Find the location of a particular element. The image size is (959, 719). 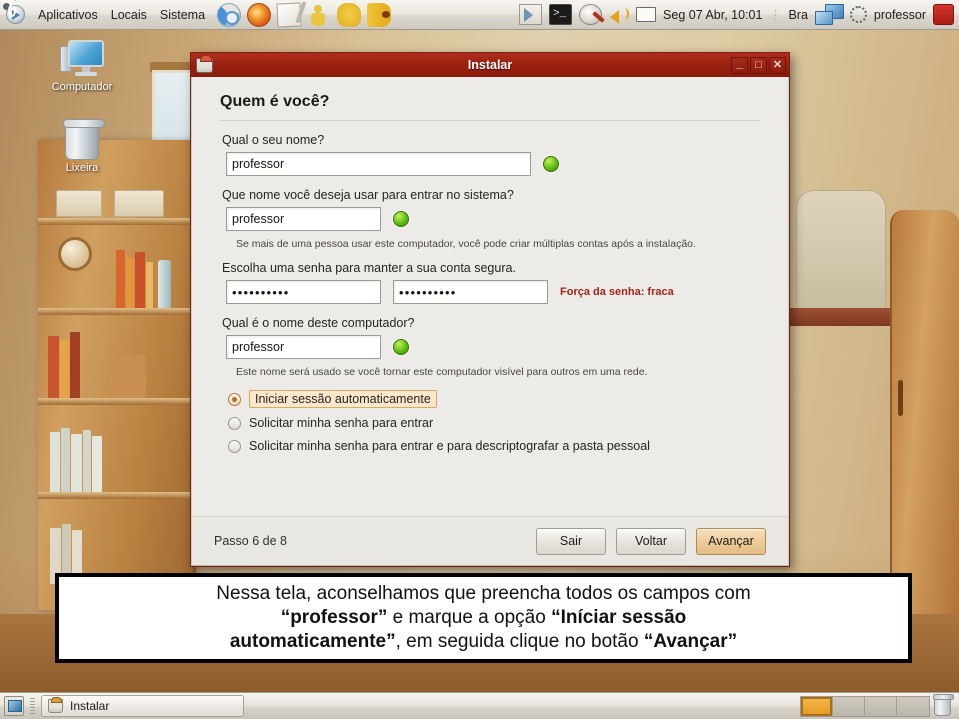

fullname-row: professor is located at coordinates (496, 164).